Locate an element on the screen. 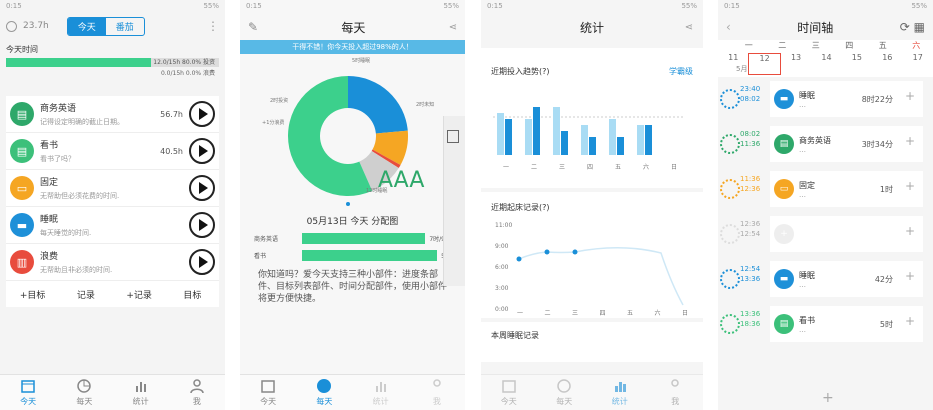  record-button: 记录 is located at coordinates (85, 294).